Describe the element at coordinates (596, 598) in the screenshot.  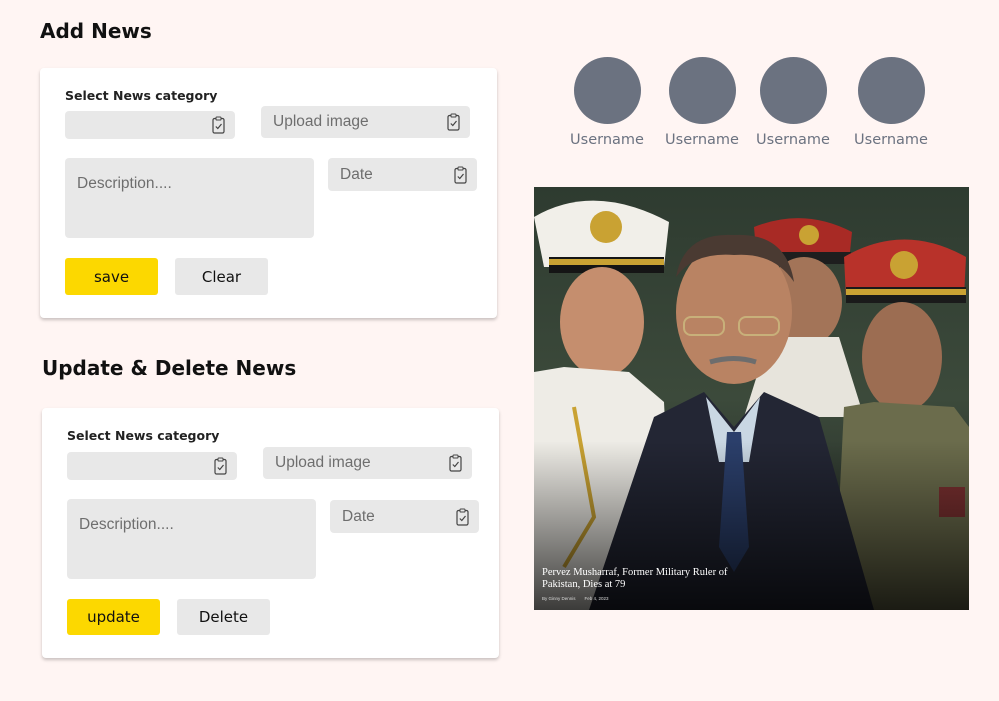
I see `news-date: Feb 4, 2023` at that location.